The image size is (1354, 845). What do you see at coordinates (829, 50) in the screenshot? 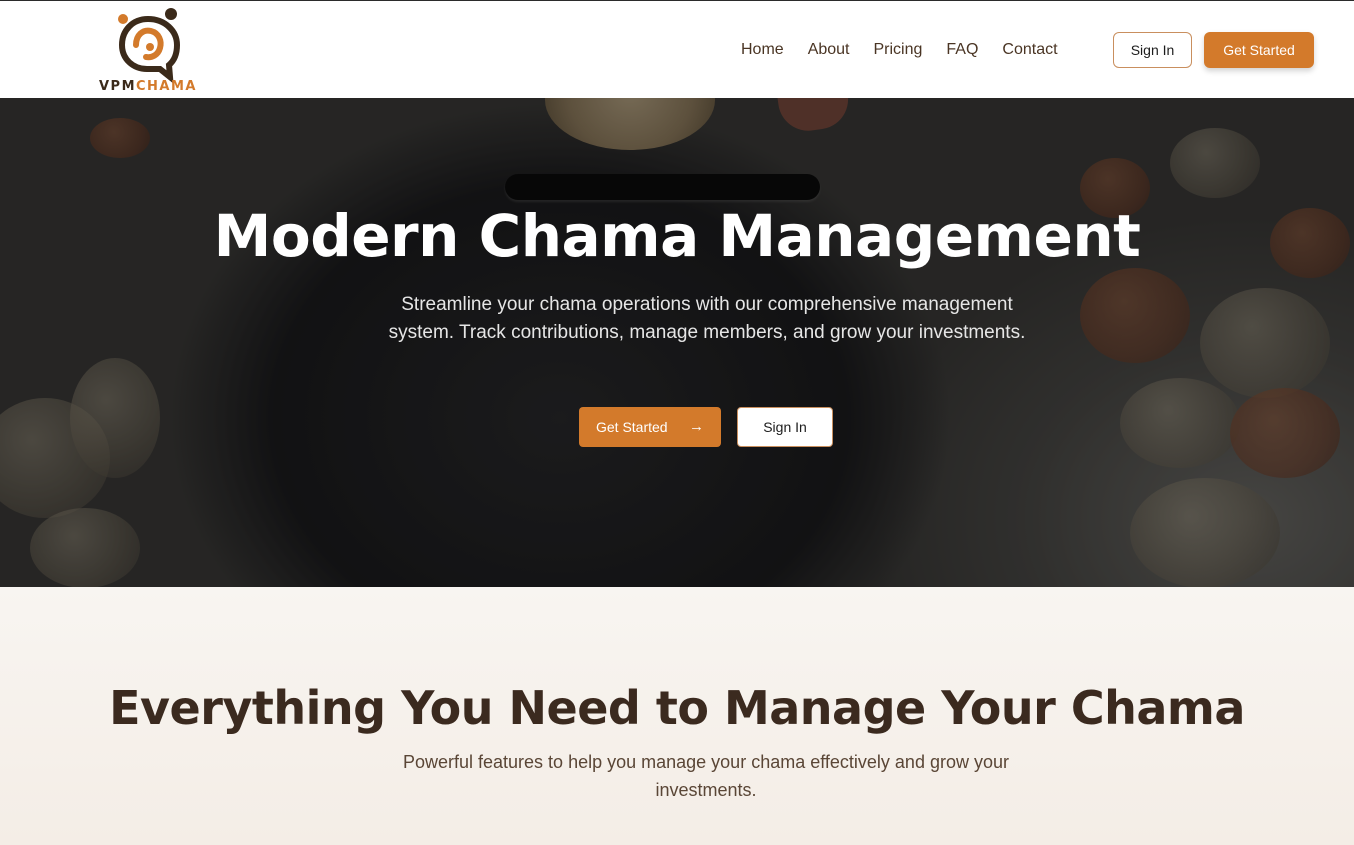
I see `nav-about-link: About` at bounding box center [829, 50].